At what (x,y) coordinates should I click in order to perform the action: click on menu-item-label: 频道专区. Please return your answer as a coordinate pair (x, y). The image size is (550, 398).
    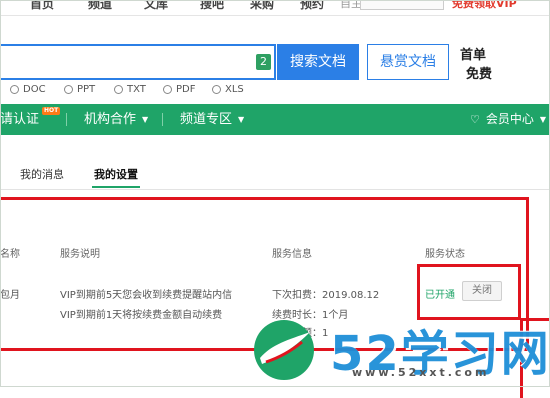
    Looking at the image, I should click on (206, 119).